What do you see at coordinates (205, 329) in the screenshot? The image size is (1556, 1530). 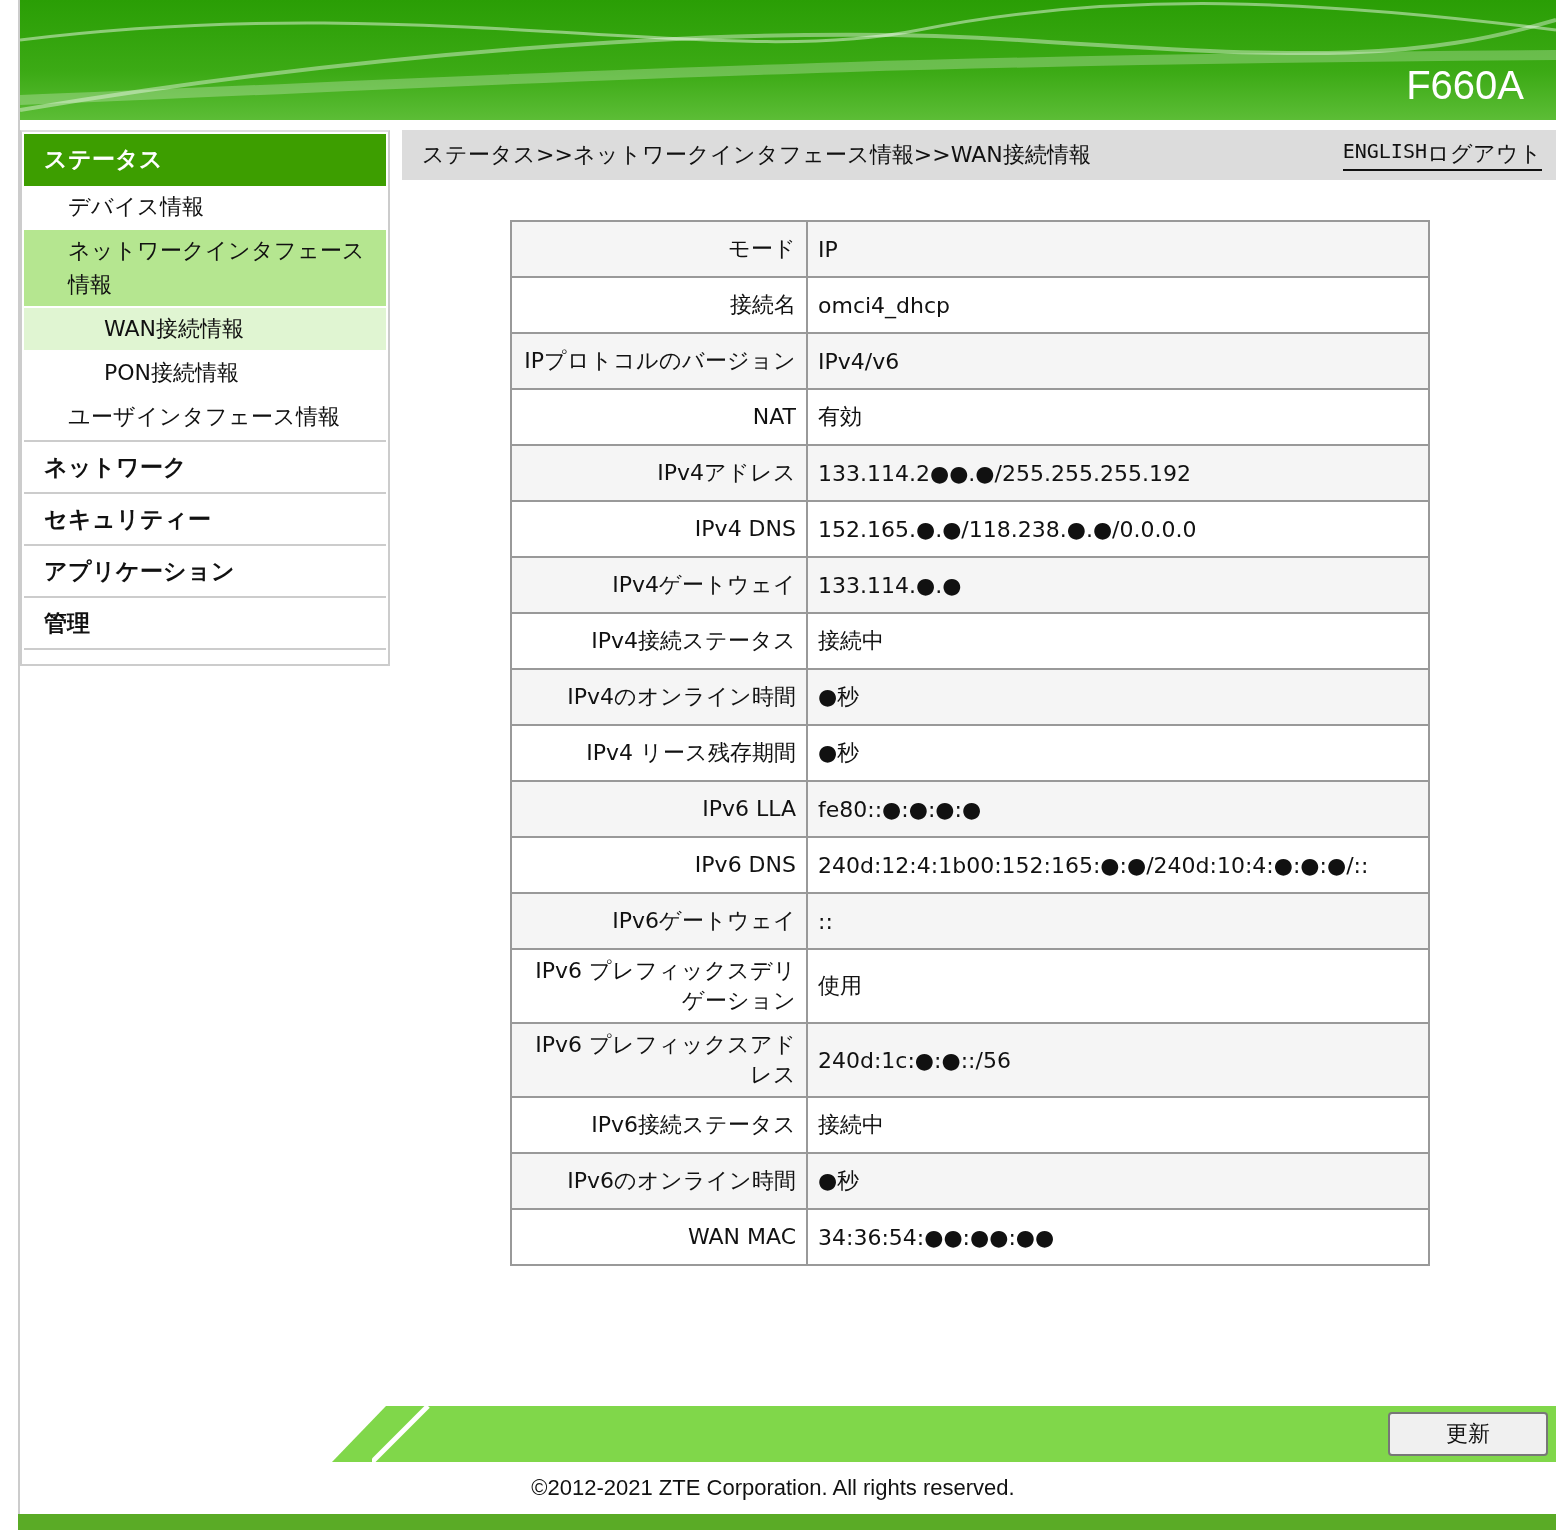 I see `submenu-item: WAN接続情報` at bounding box center [205, 329].